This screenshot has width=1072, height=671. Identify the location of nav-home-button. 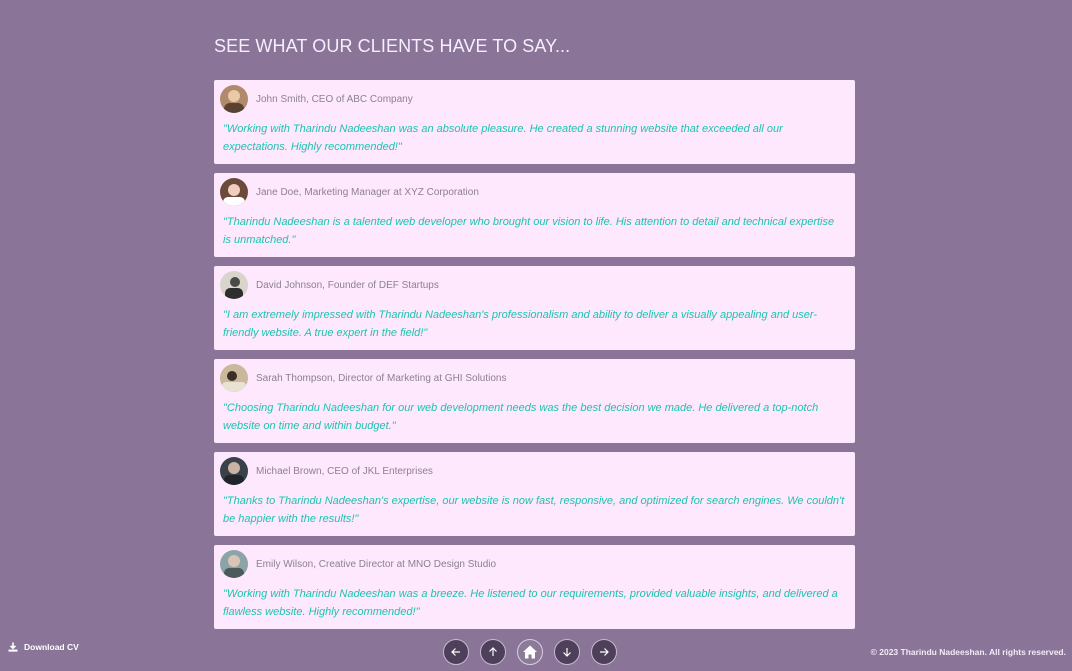
(530, 652).